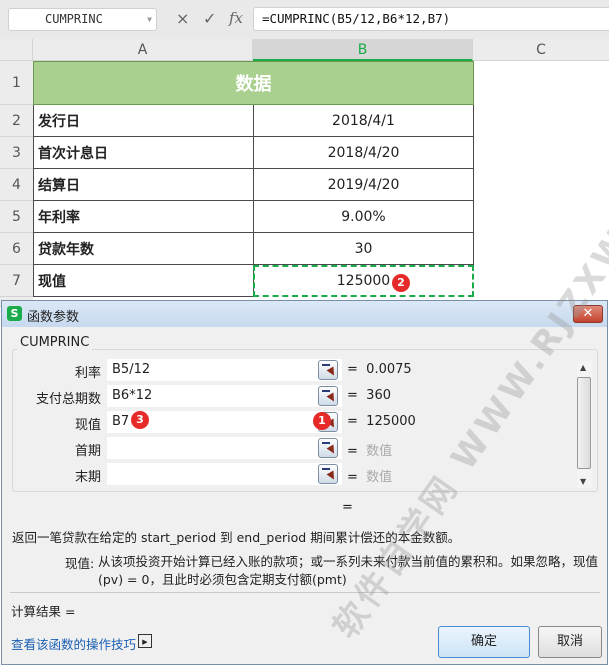  I want to click on row-header: 7, so click(16, 281).